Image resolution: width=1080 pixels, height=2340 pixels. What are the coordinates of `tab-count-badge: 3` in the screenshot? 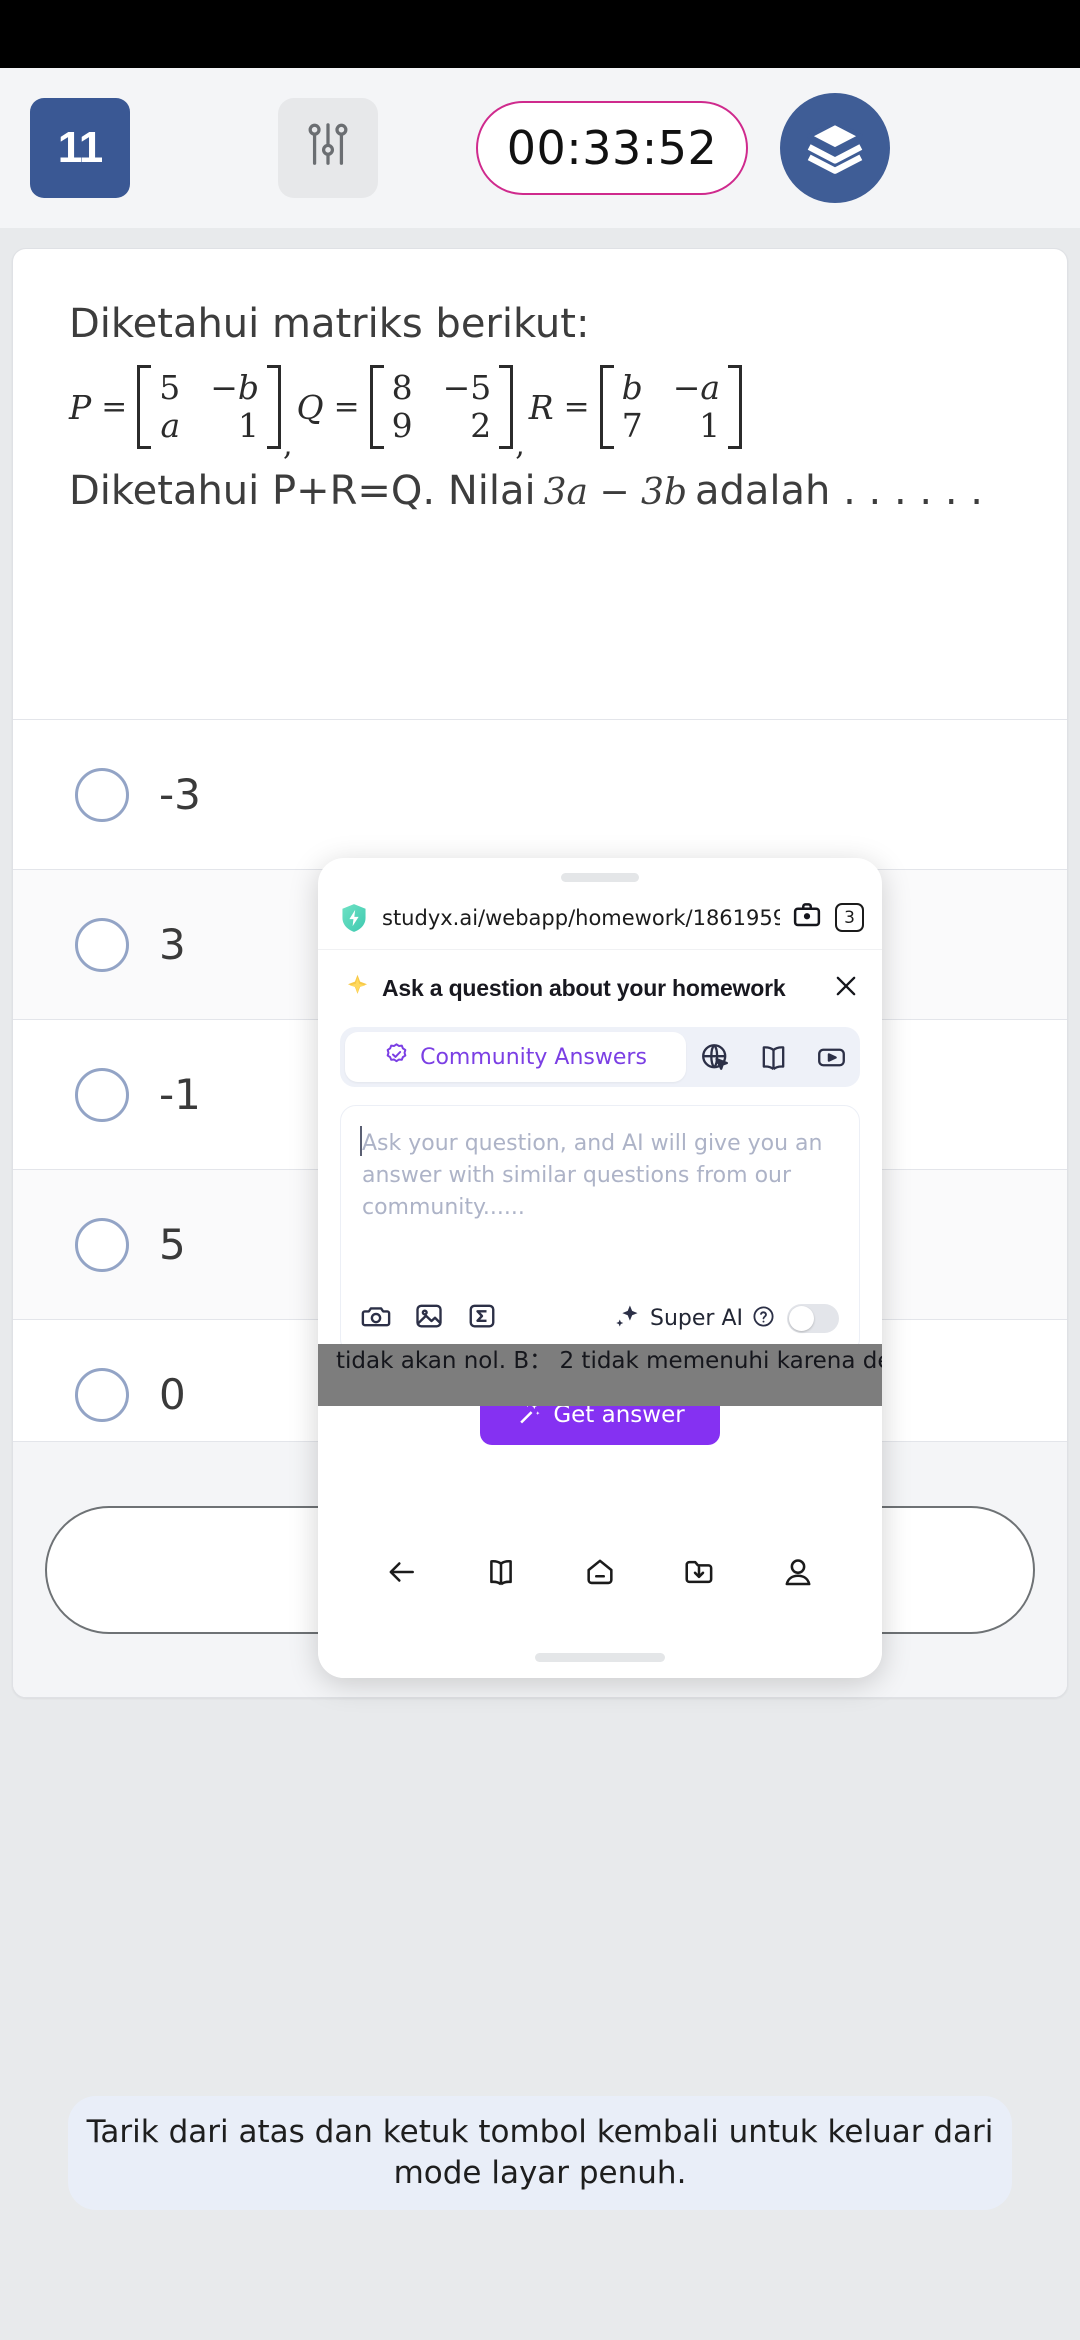 It's located at (849, 917).